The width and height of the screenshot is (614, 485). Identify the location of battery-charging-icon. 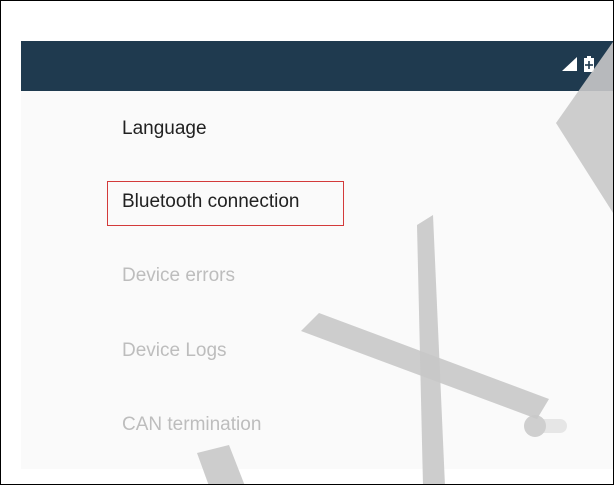
(589, 66).